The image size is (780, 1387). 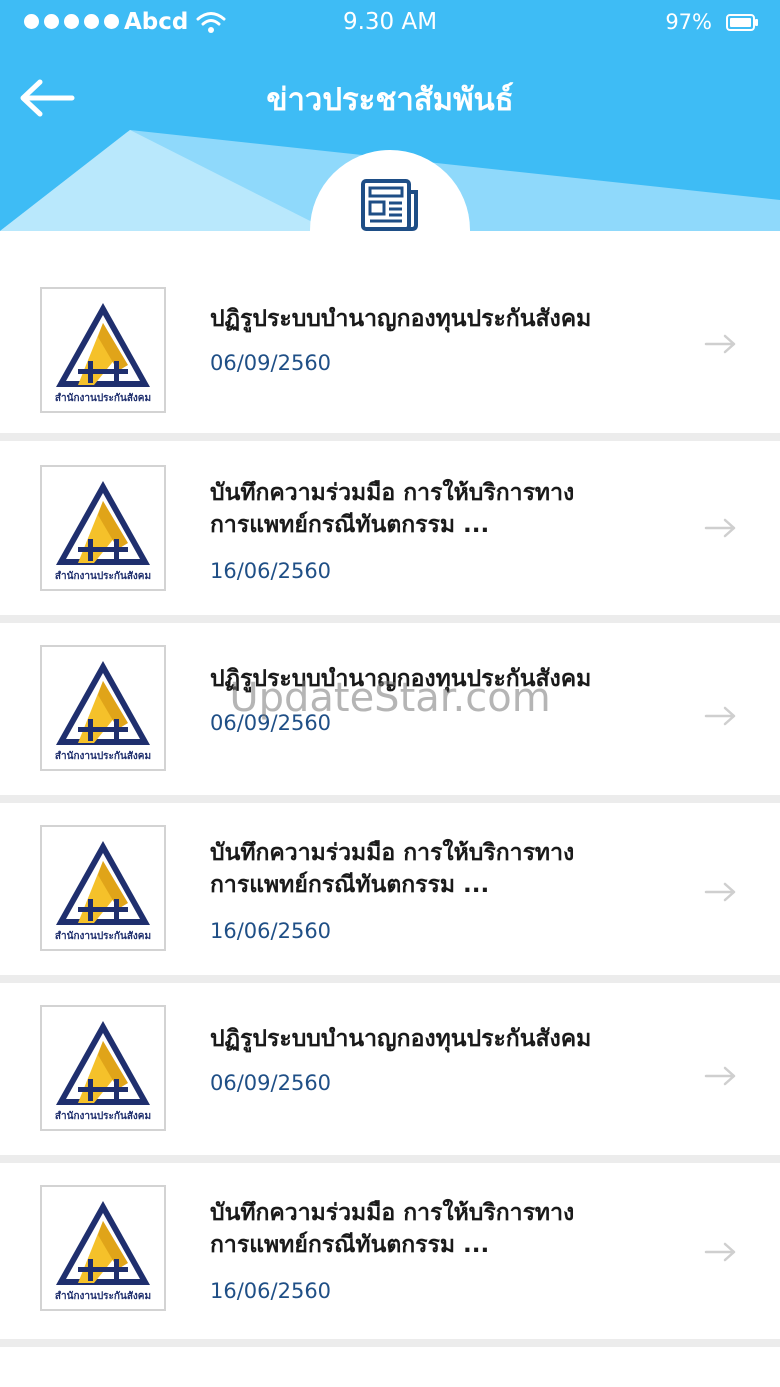 I want to click on nav-bar: ข่าวประชาสัมพันธ์, so click(x=390, y=100).